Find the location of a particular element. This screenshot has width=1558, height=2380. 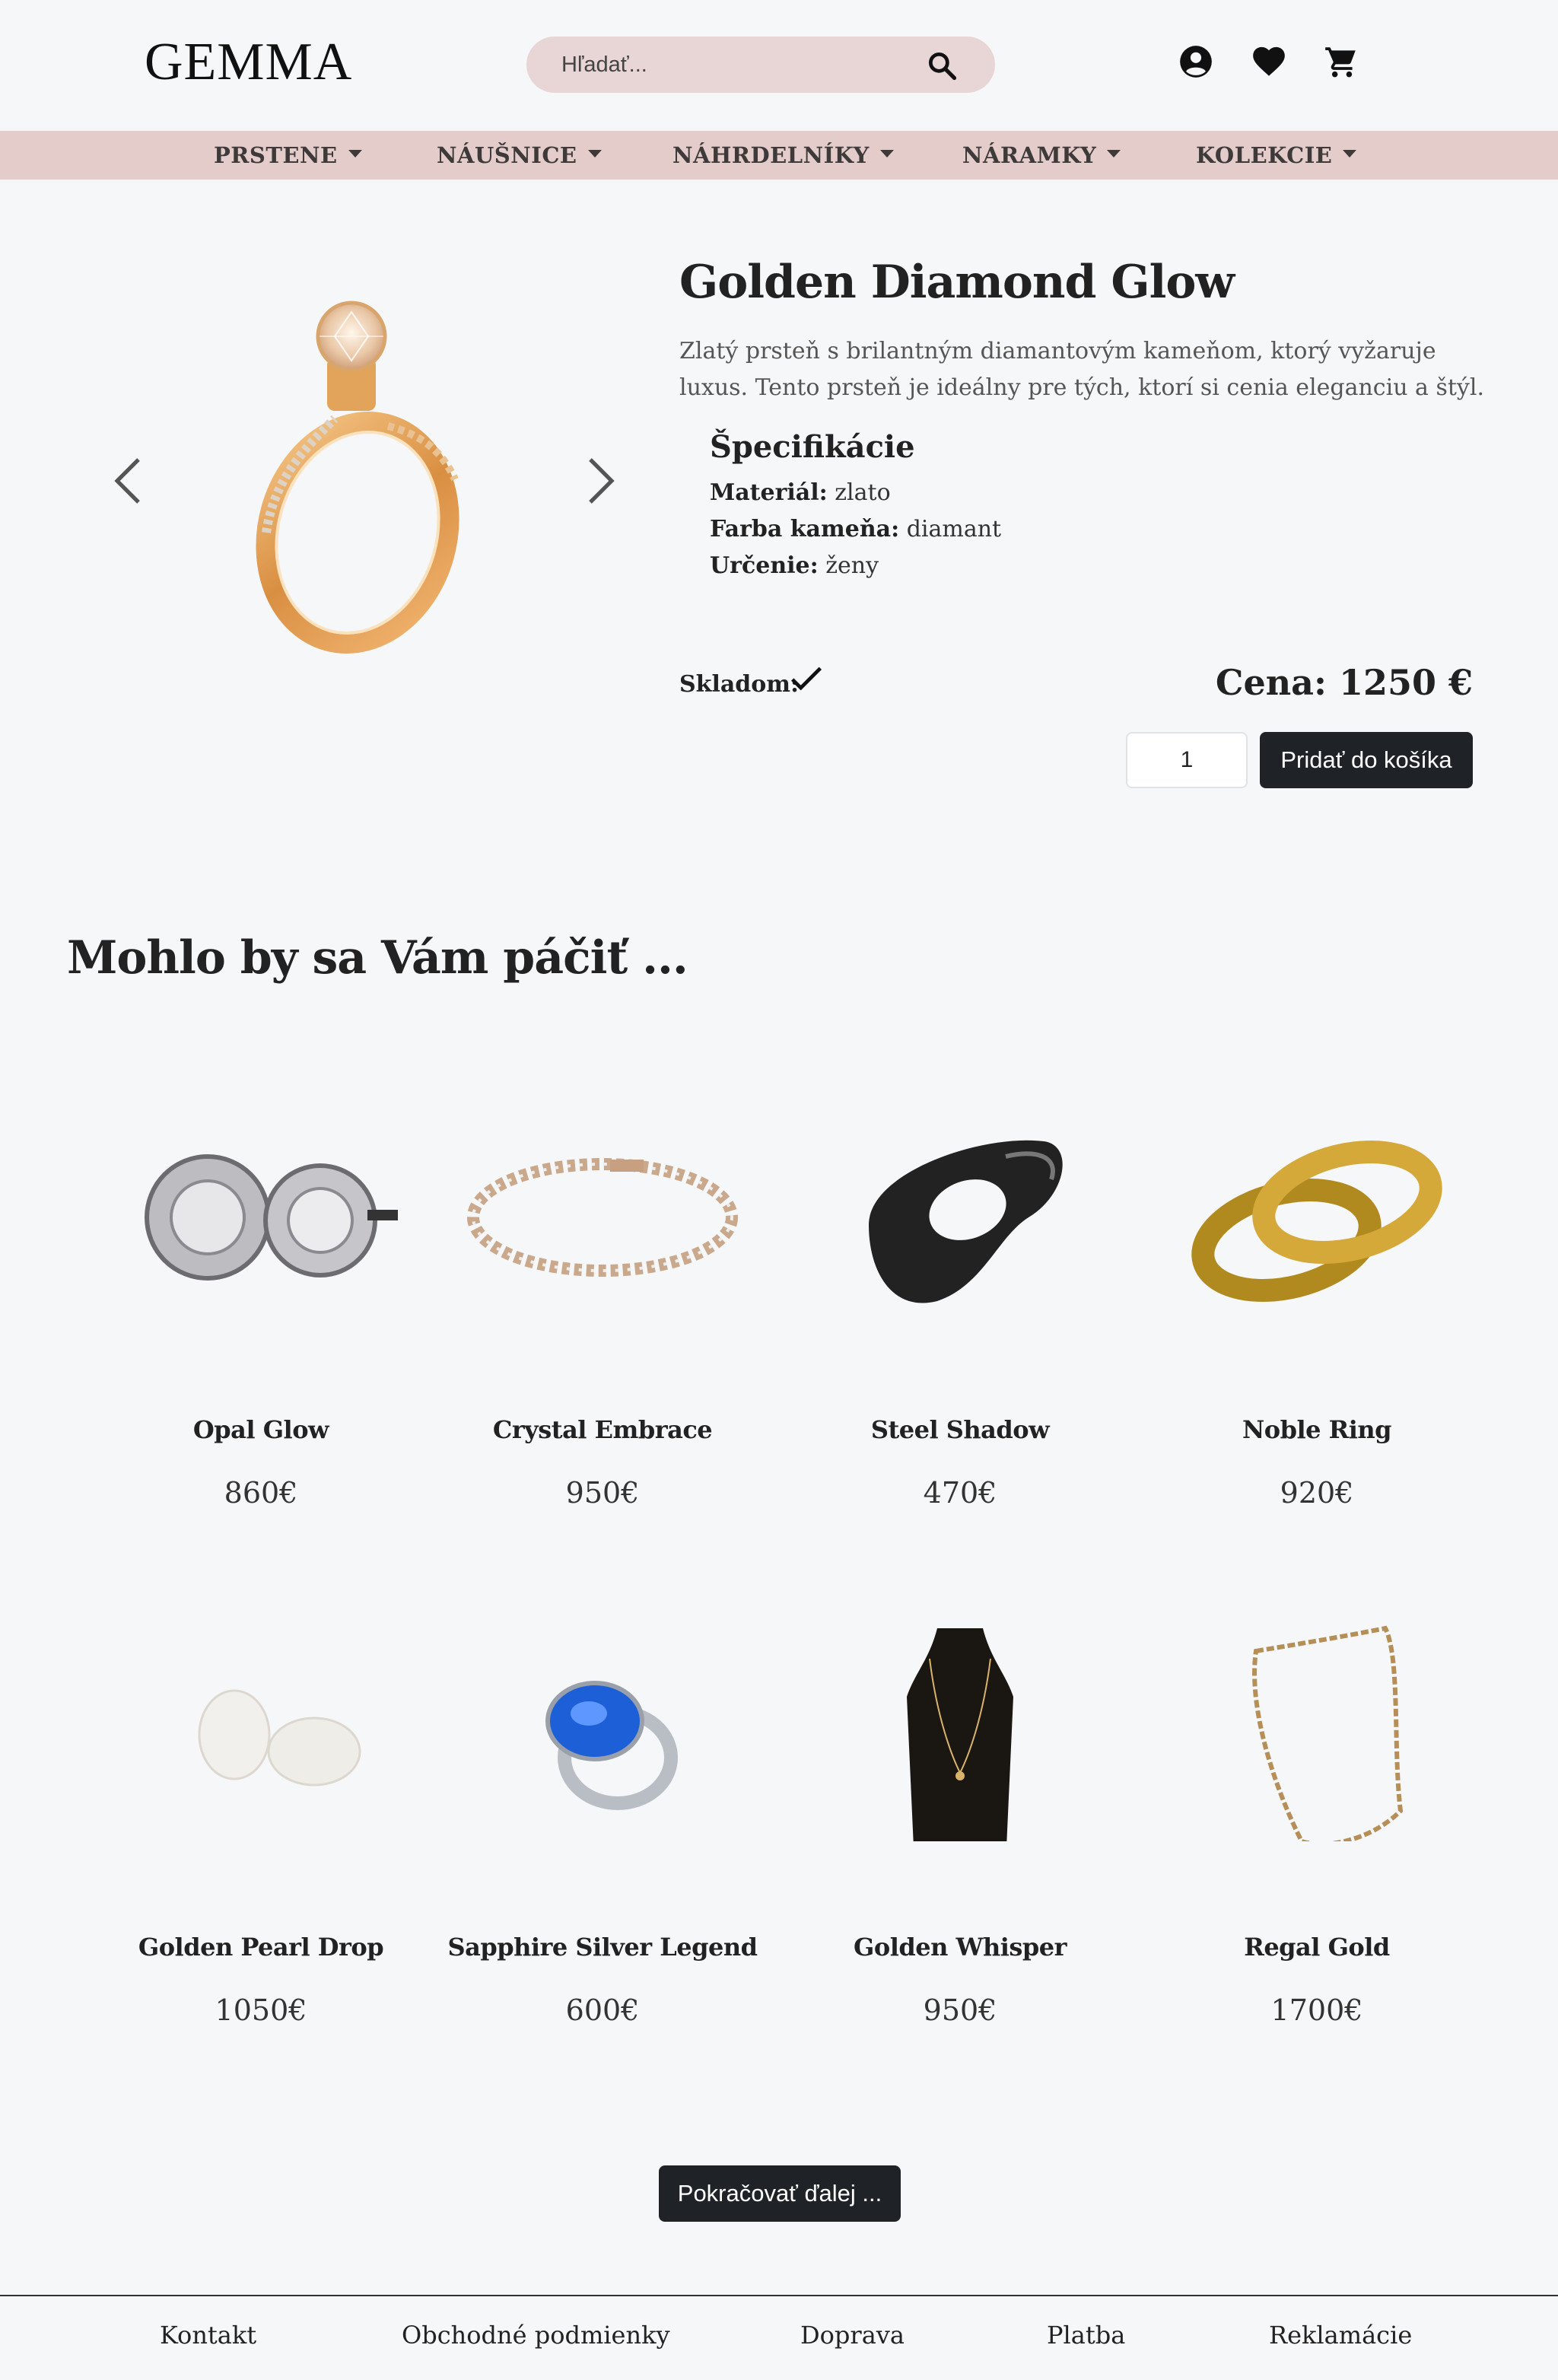

product-card: Steel Shadow 470€ is located at coordinates (960, 1339).